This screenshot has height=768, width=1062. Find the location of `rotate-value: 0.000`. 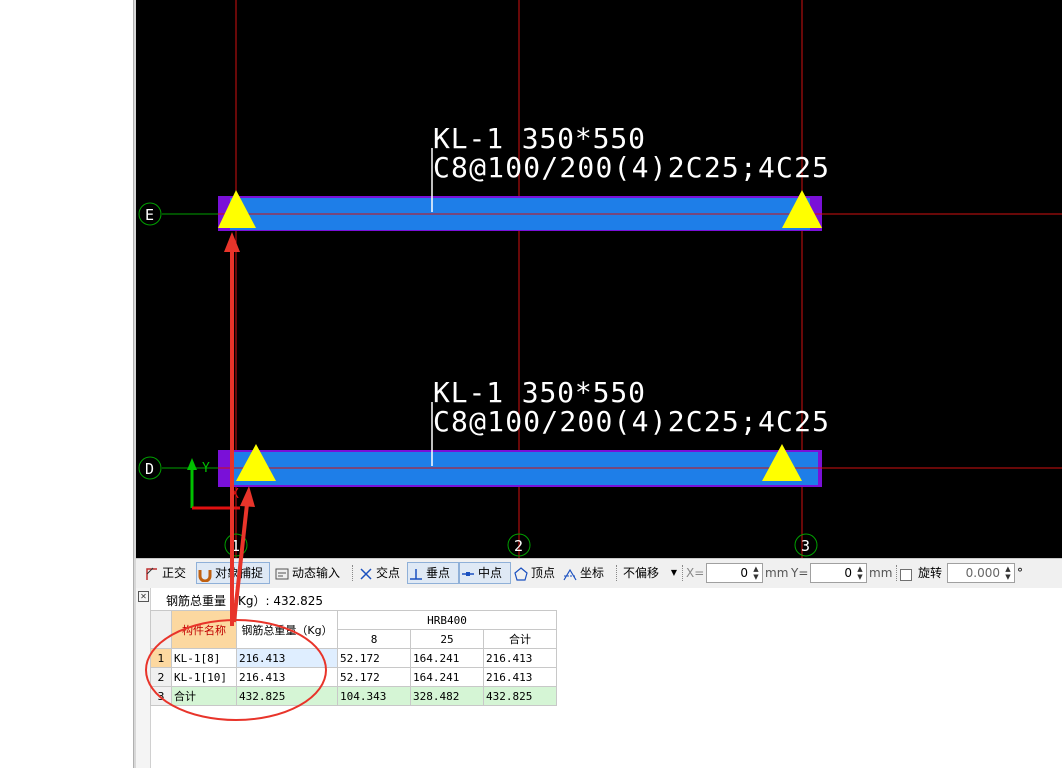

rotate-value: 0.000 is located at coordinates (982, 573).